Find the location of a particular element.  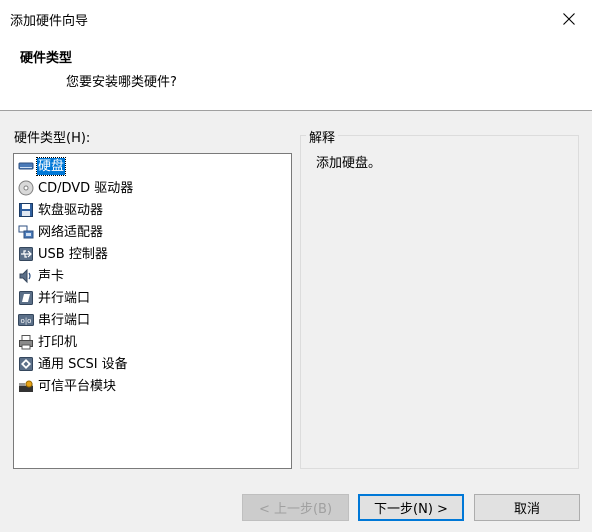

cd-dvd-icon is located at coordinates (26, 188).